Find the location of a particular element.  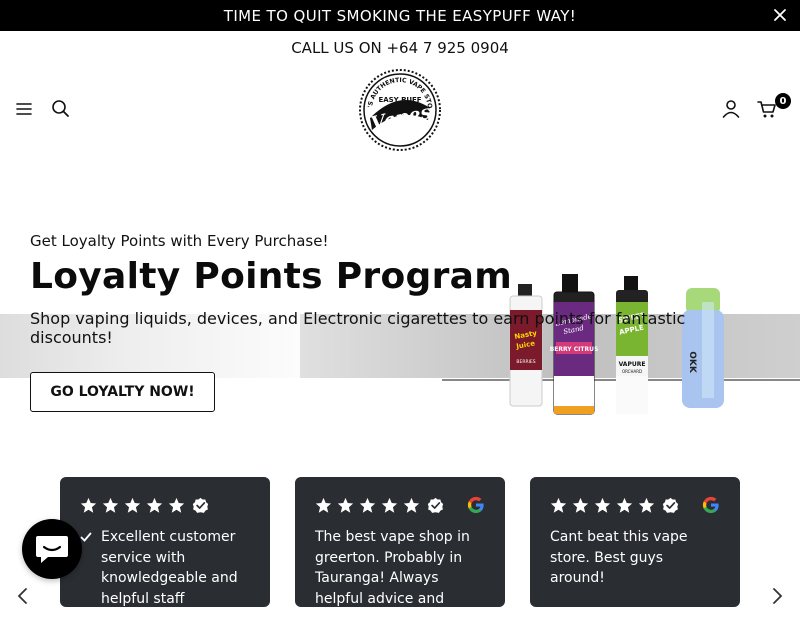

go-loyalty-button: GO LOYALTY NOW! is located at coordinates (122, 392).